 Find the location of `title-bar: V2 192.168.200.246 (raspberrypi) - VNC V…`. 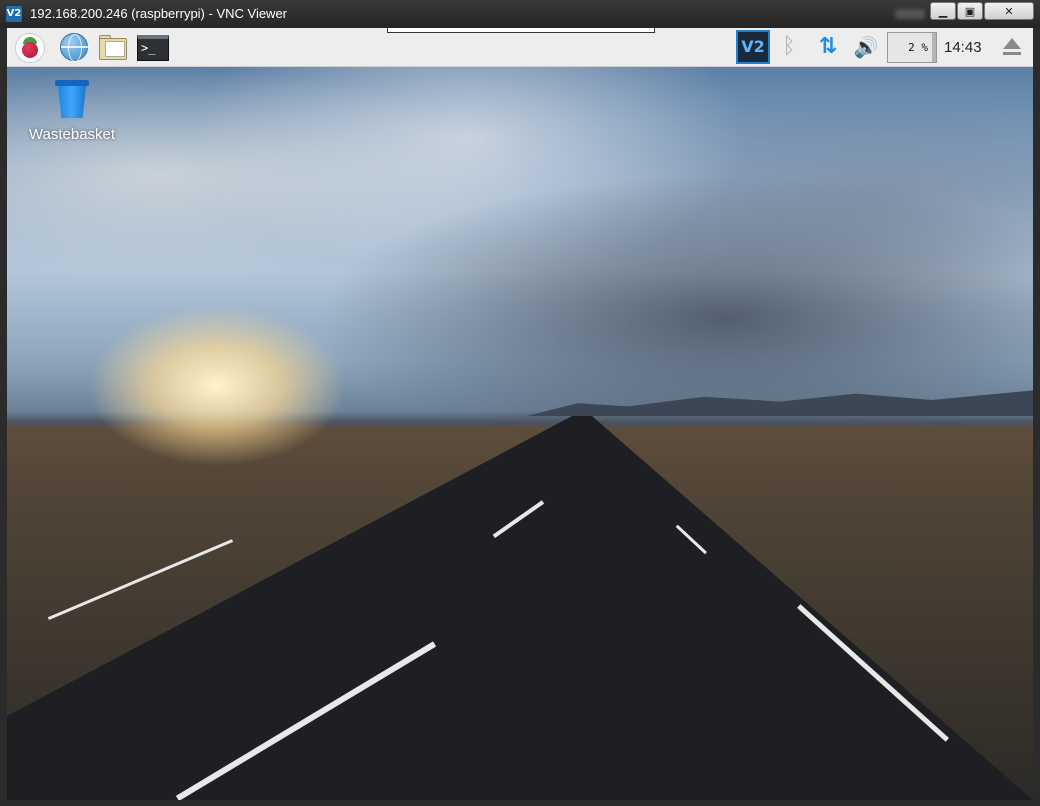

title-bar: V2 192.168.200.246 (raspberrypi) - VNC V… is located at coordinates (520, 14).